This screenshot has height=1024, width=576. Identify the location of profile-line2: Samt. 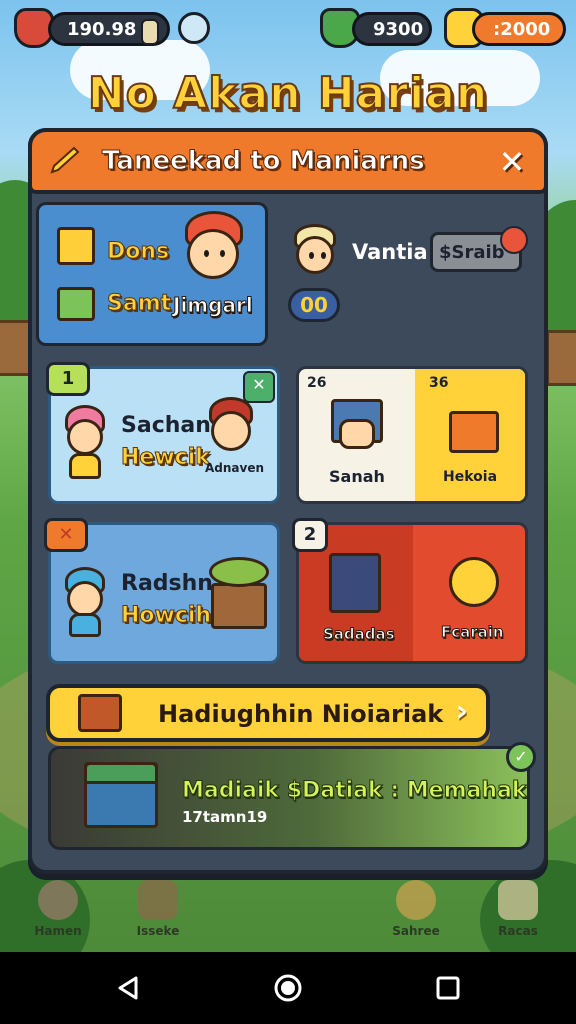
(139, 304).